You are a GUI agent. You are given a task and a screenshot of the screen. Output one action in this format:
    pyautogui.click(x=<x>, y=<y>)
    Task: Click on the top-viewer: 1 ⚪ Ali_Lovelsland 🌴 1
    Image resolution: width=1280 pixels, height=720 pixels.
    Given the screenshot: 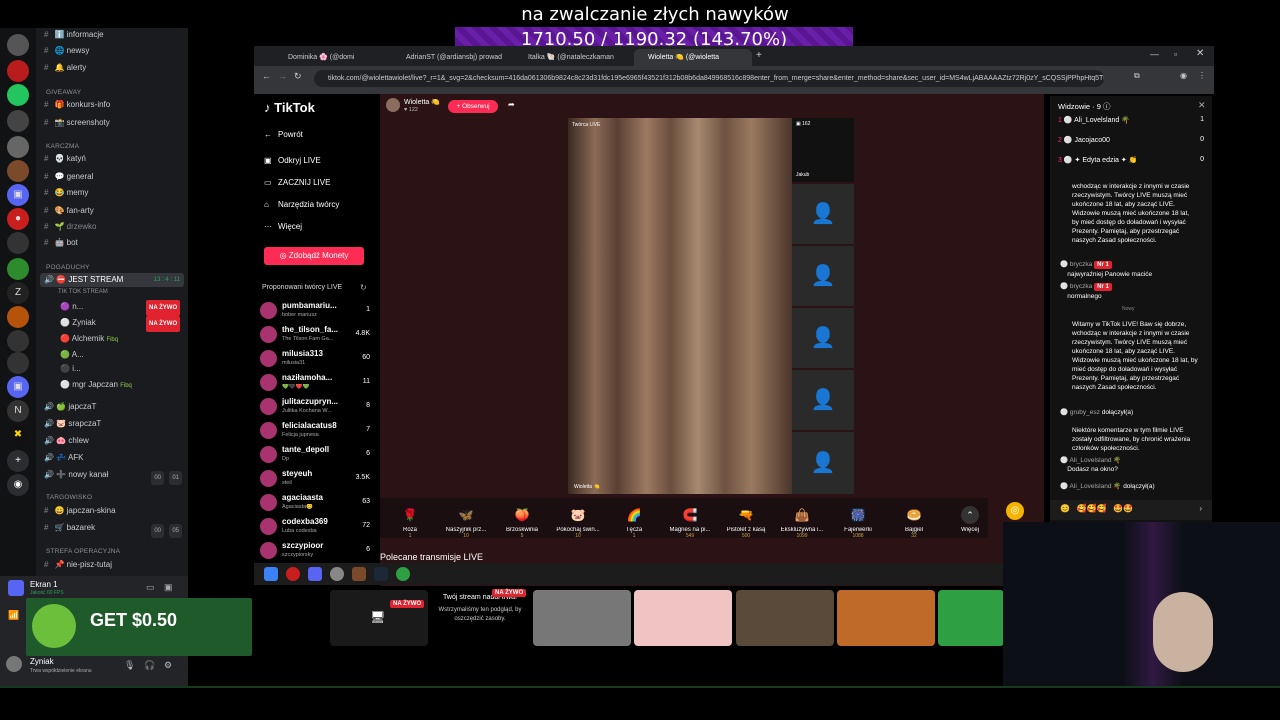 What is the action you would take?
    pyautogui.click(x=1133, y=120)
    